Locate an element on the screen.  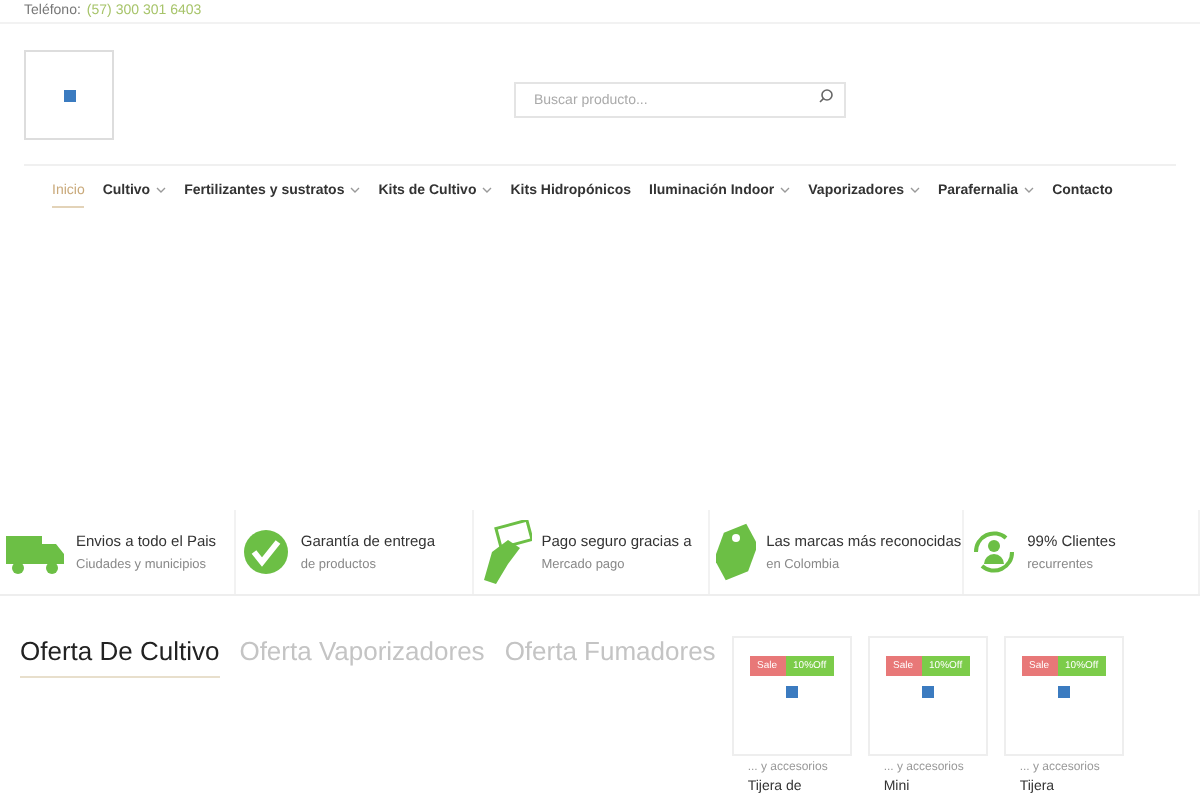
hand-card-icon is located at coordinates (505, 552).